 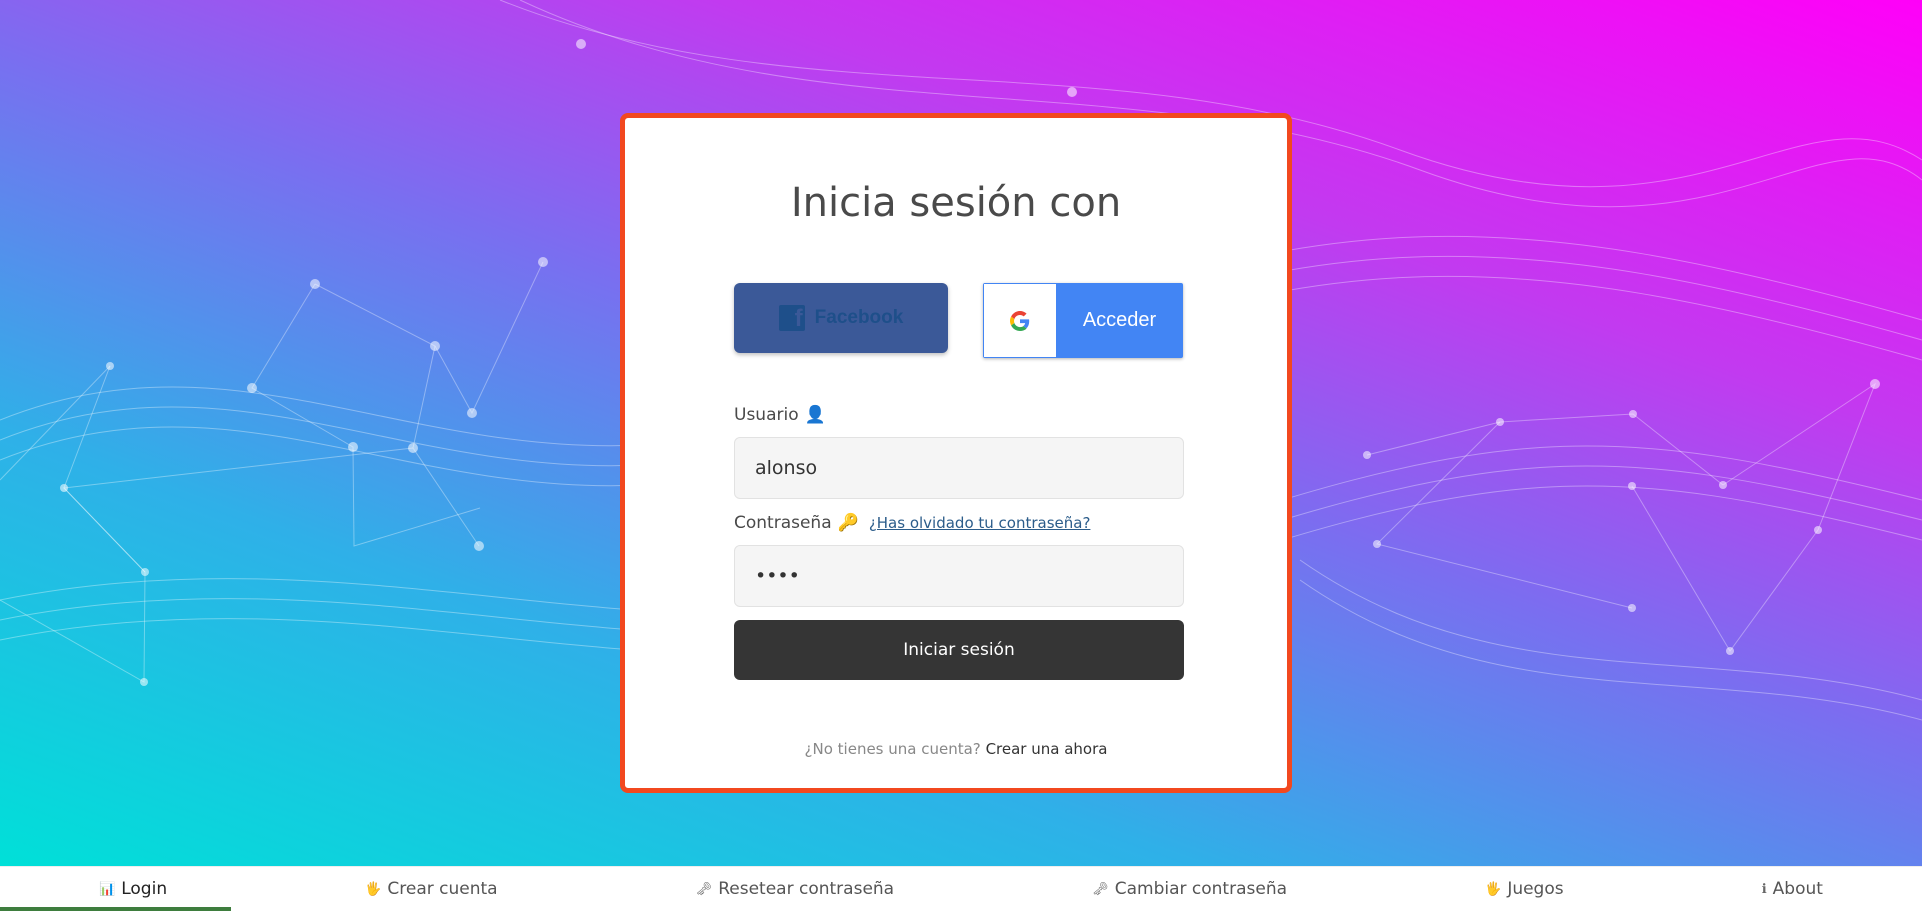 I want to click on nav-item-reset-password: 🗝 Resetear contraseña, so click(x=795, y=889).